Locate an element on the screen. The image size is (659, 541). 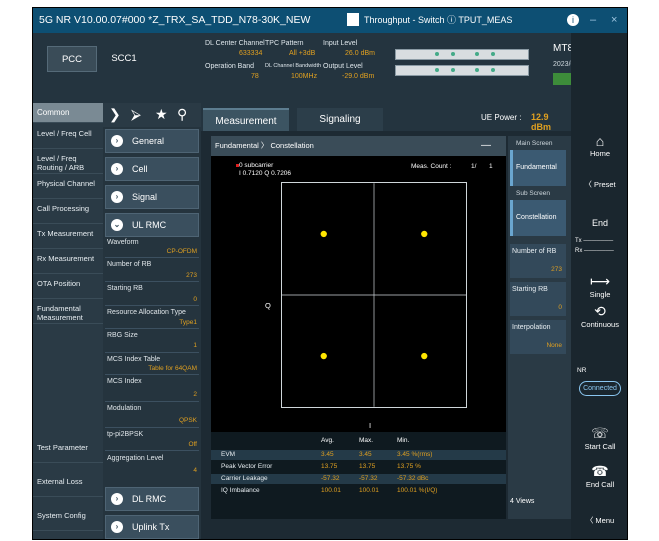
nav-item-tx-measurement: Tx Measurement is located at coordinates (68, 238).